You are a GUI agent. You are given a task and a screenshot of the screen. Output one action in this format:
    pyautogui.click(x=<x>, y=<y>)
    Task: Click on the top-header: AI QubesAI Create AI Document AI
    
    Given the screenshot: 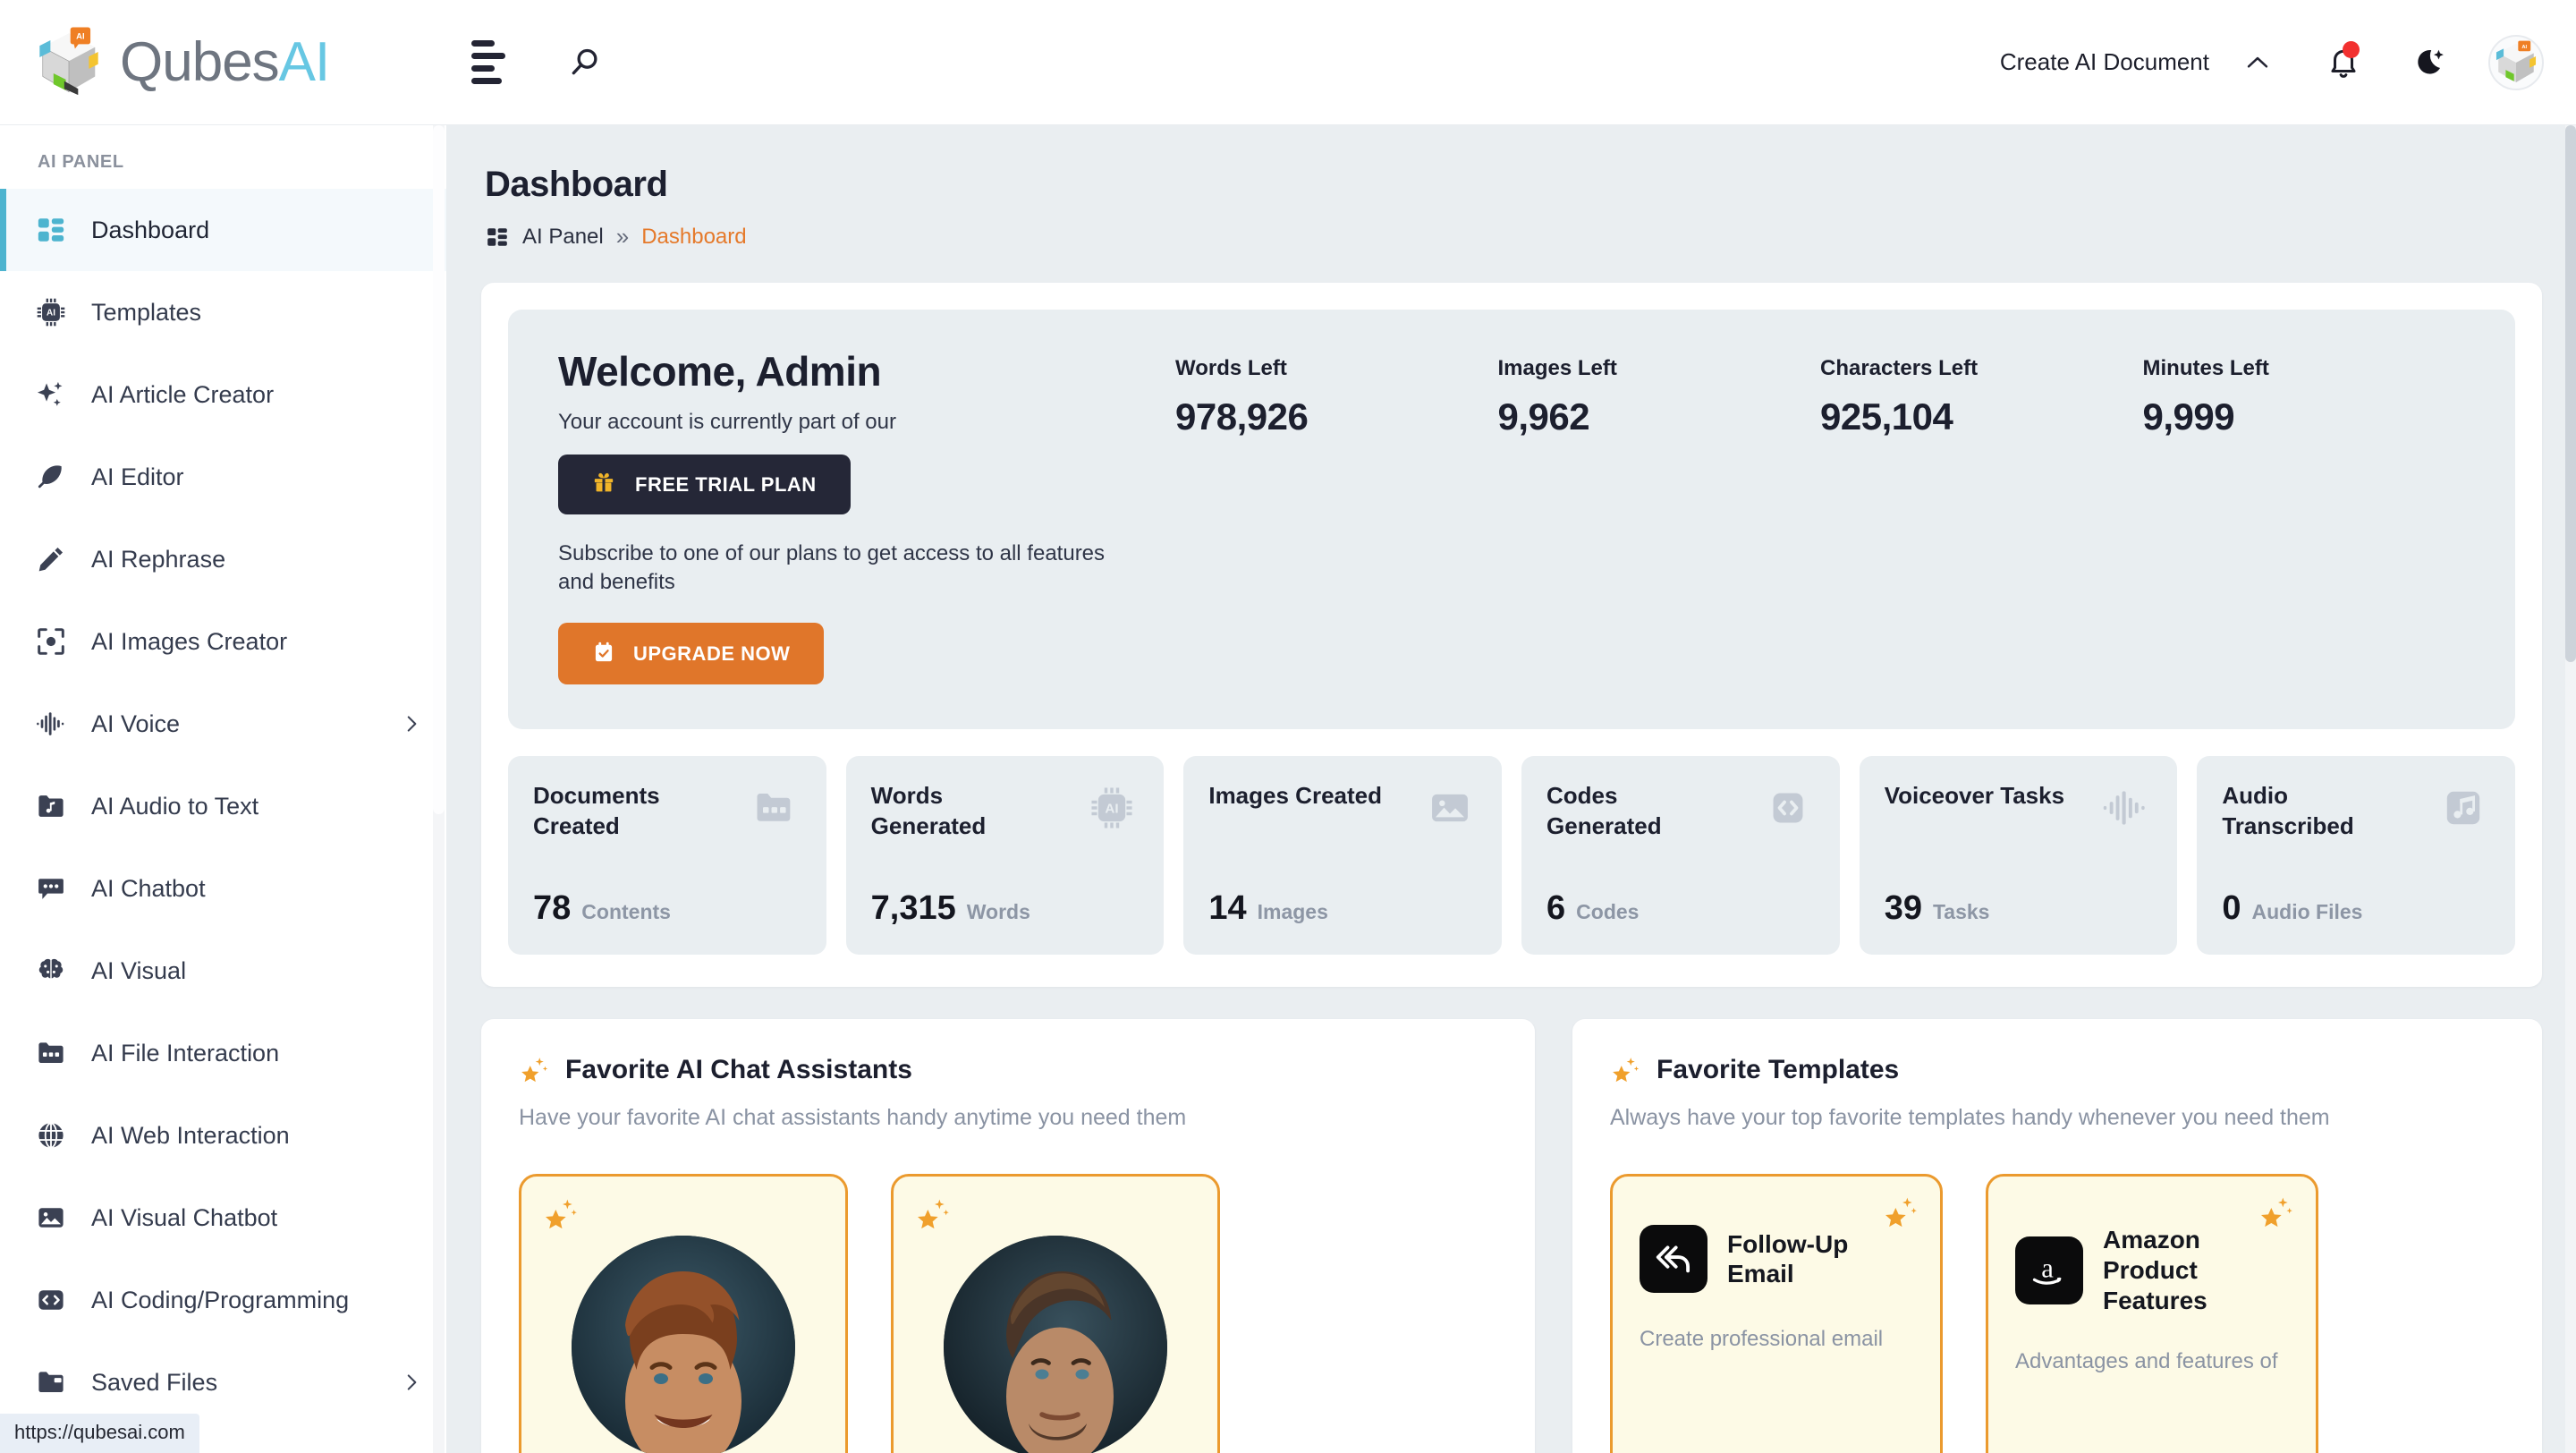 What is the action you would take?
    pyautogui.click(x=1288, y=62)
    